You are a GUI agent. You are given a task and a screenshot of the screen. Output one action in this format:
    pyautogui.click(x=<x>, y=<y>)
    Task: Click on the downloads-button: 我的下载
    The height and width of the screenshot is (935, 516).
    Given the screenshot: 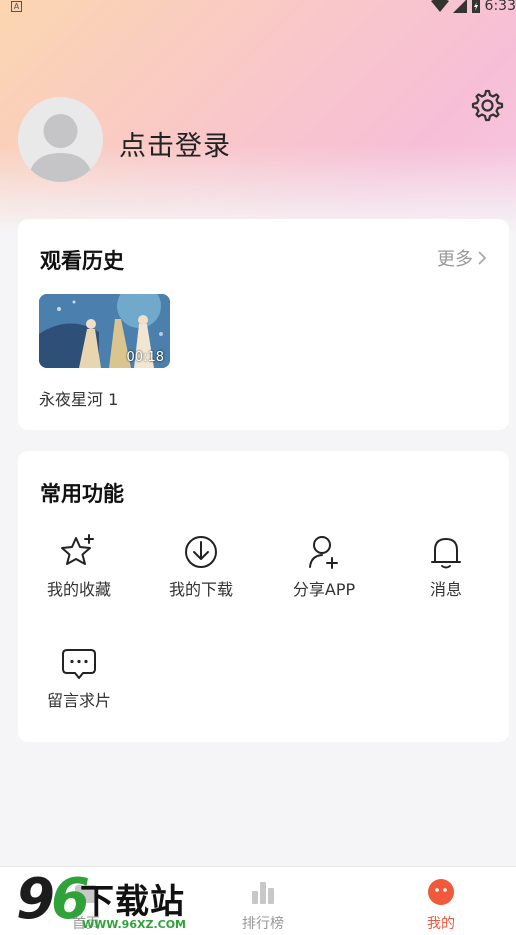 What is the action you would take?
    pyautogui.click(x=201, y=566)
    